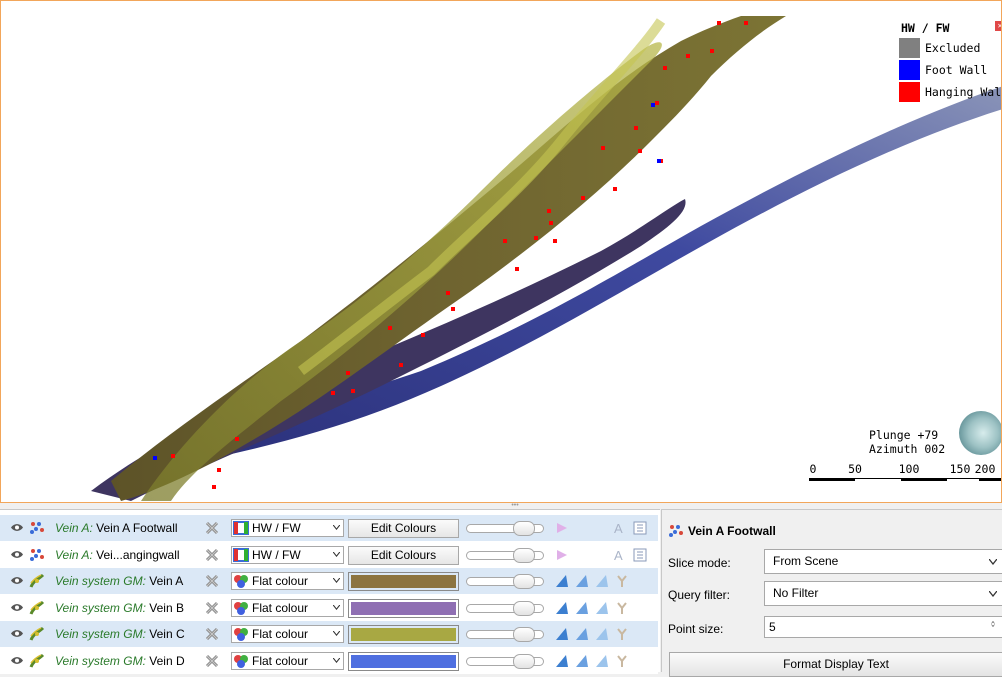 This screenshot has height=677, width=1002. Describe the element at coordinates (953, 48) in the screenshot. I see `legend-label: Excluded` at that location.